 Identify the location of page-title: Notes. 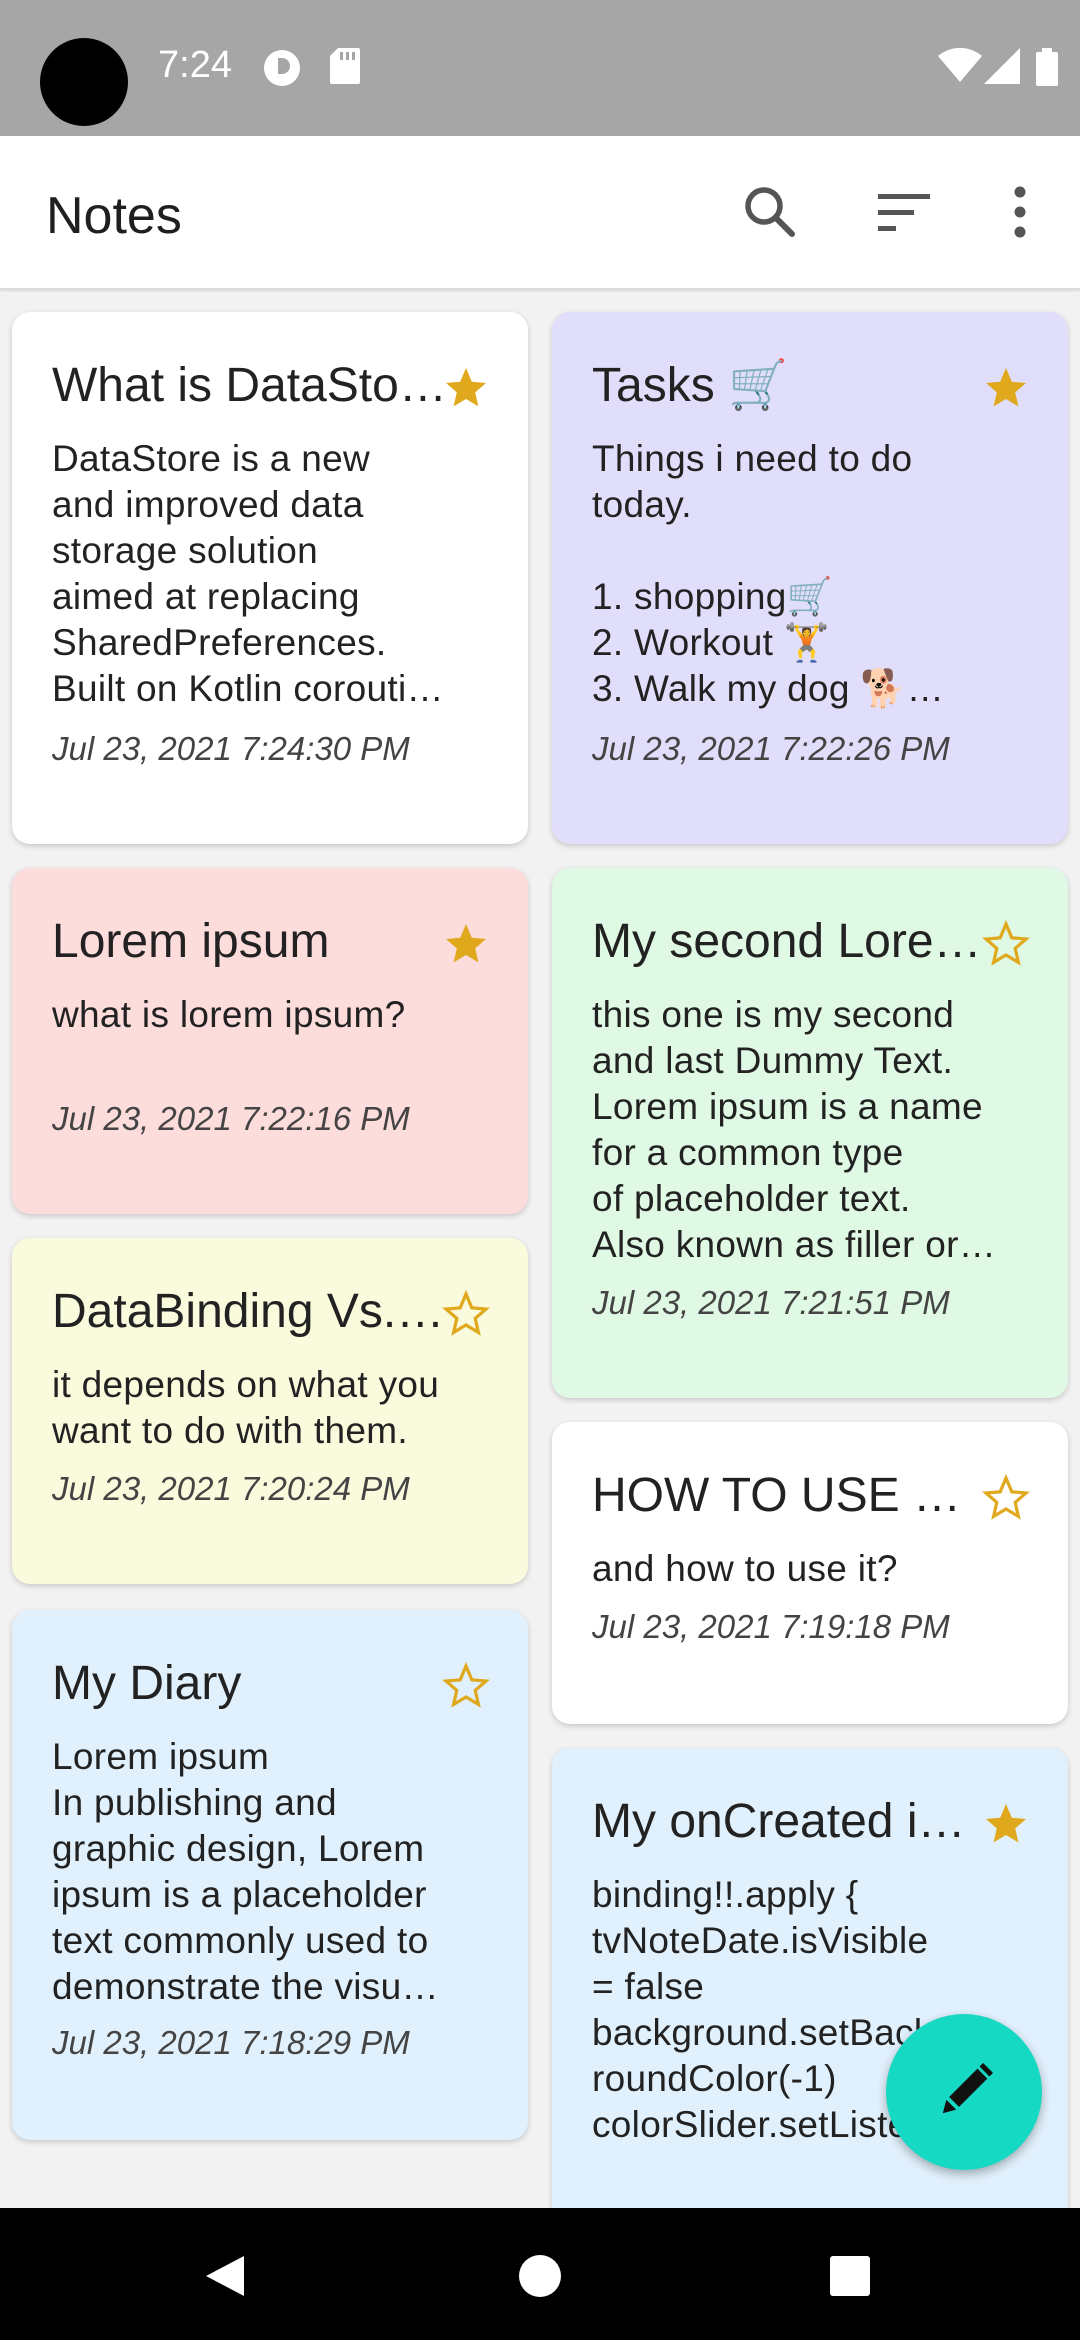
(114, 216).